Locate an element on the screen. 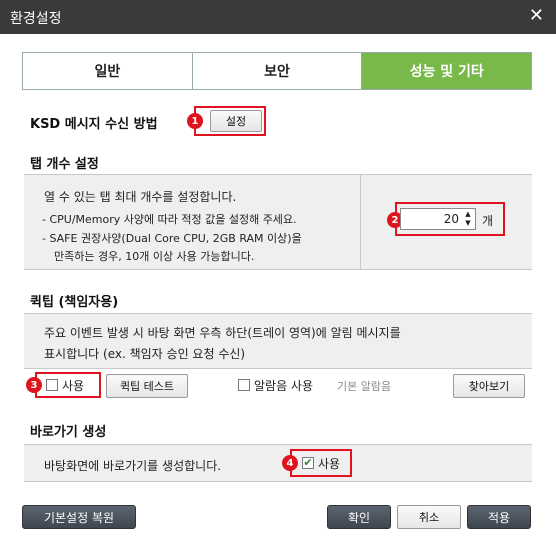 The width and height of the screenshot is (556, 543). quicktip-test-button: 퀵팁 테스트 is located at coordinates (147, 386).